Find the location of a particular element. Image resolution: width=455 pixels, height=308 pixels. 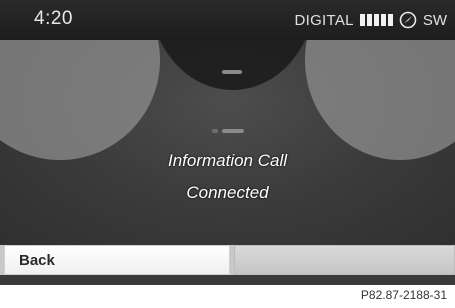

back-button: Back is located at coordinates (117, 260).